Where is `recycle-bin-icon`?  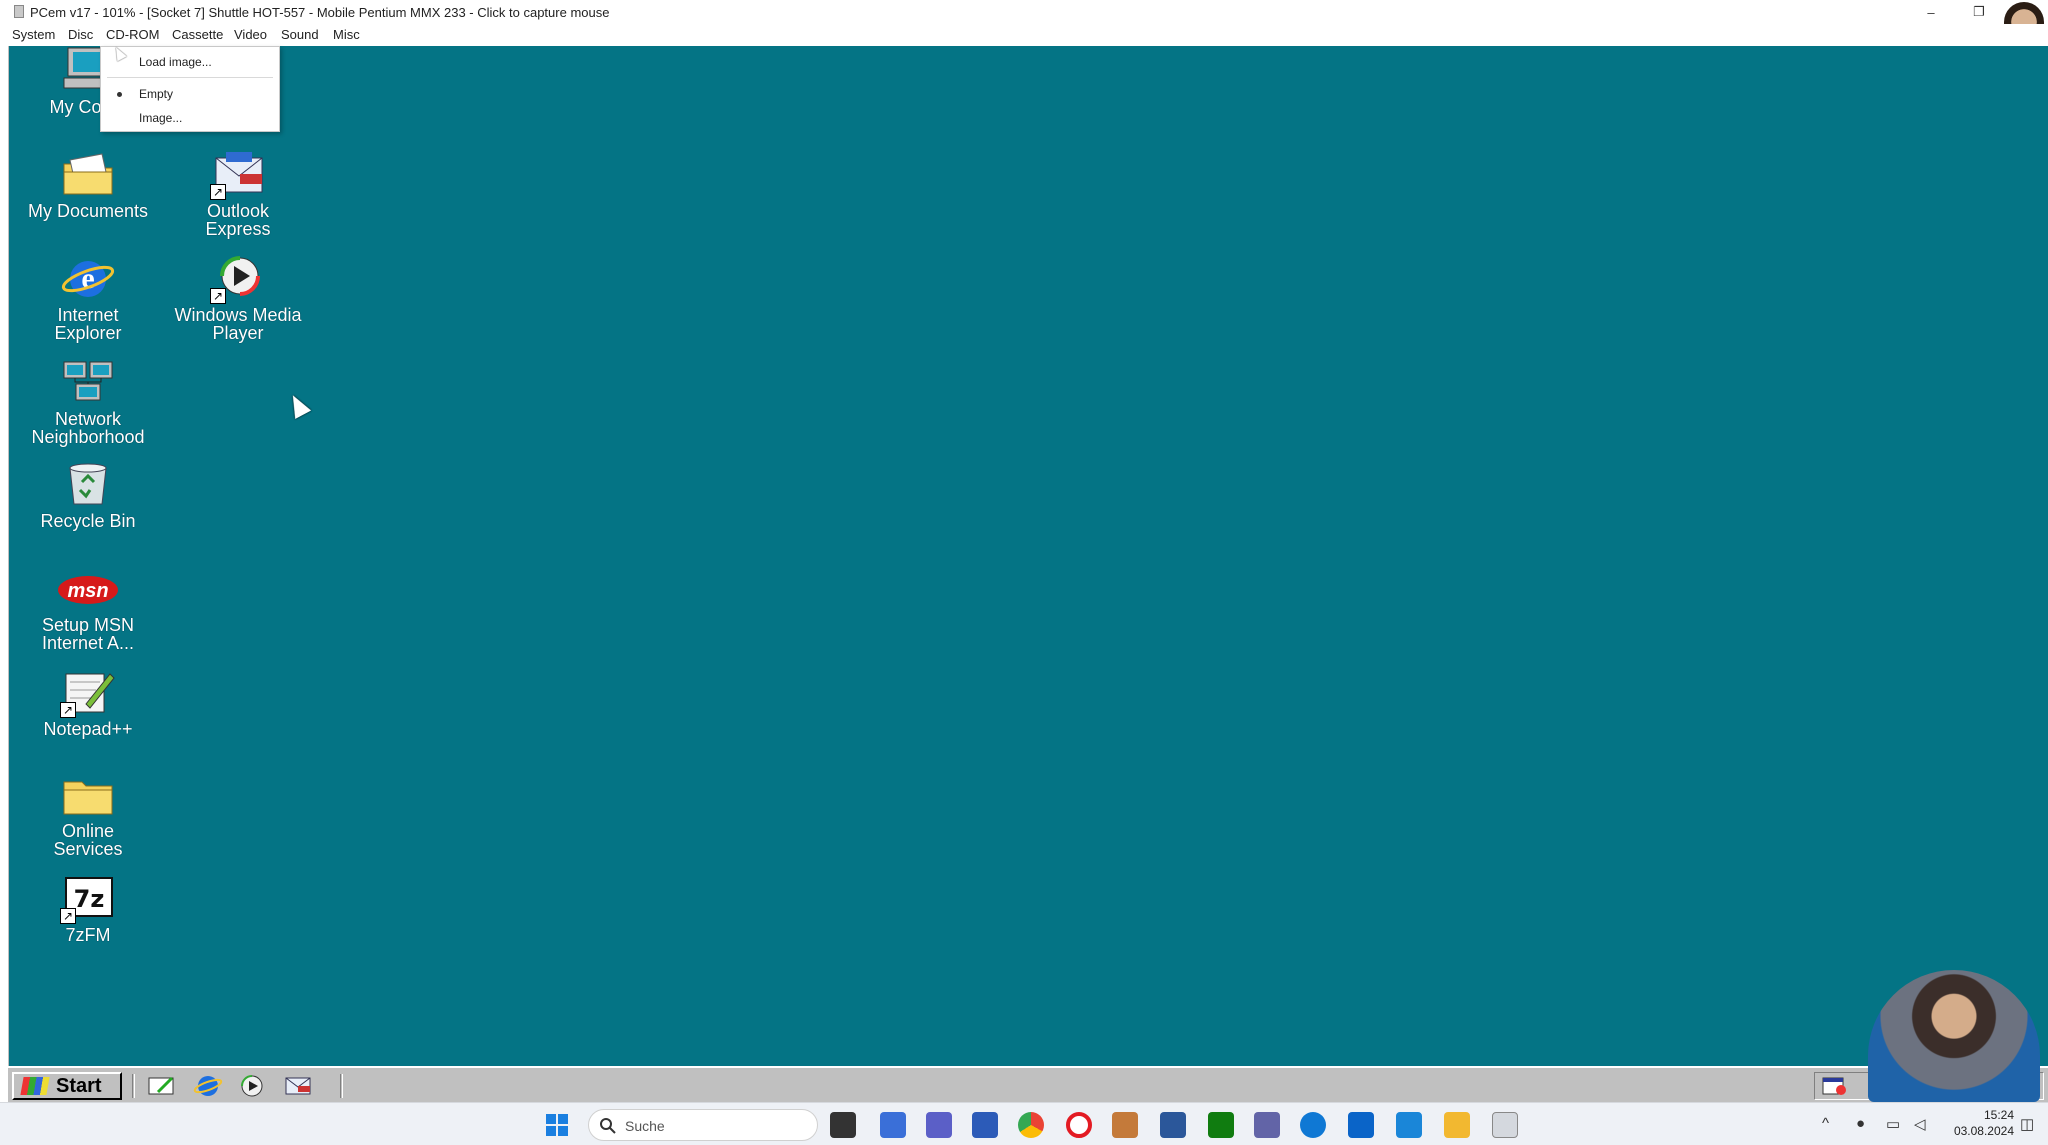 recycle-bin-icon is located at coordinates (88, 485).